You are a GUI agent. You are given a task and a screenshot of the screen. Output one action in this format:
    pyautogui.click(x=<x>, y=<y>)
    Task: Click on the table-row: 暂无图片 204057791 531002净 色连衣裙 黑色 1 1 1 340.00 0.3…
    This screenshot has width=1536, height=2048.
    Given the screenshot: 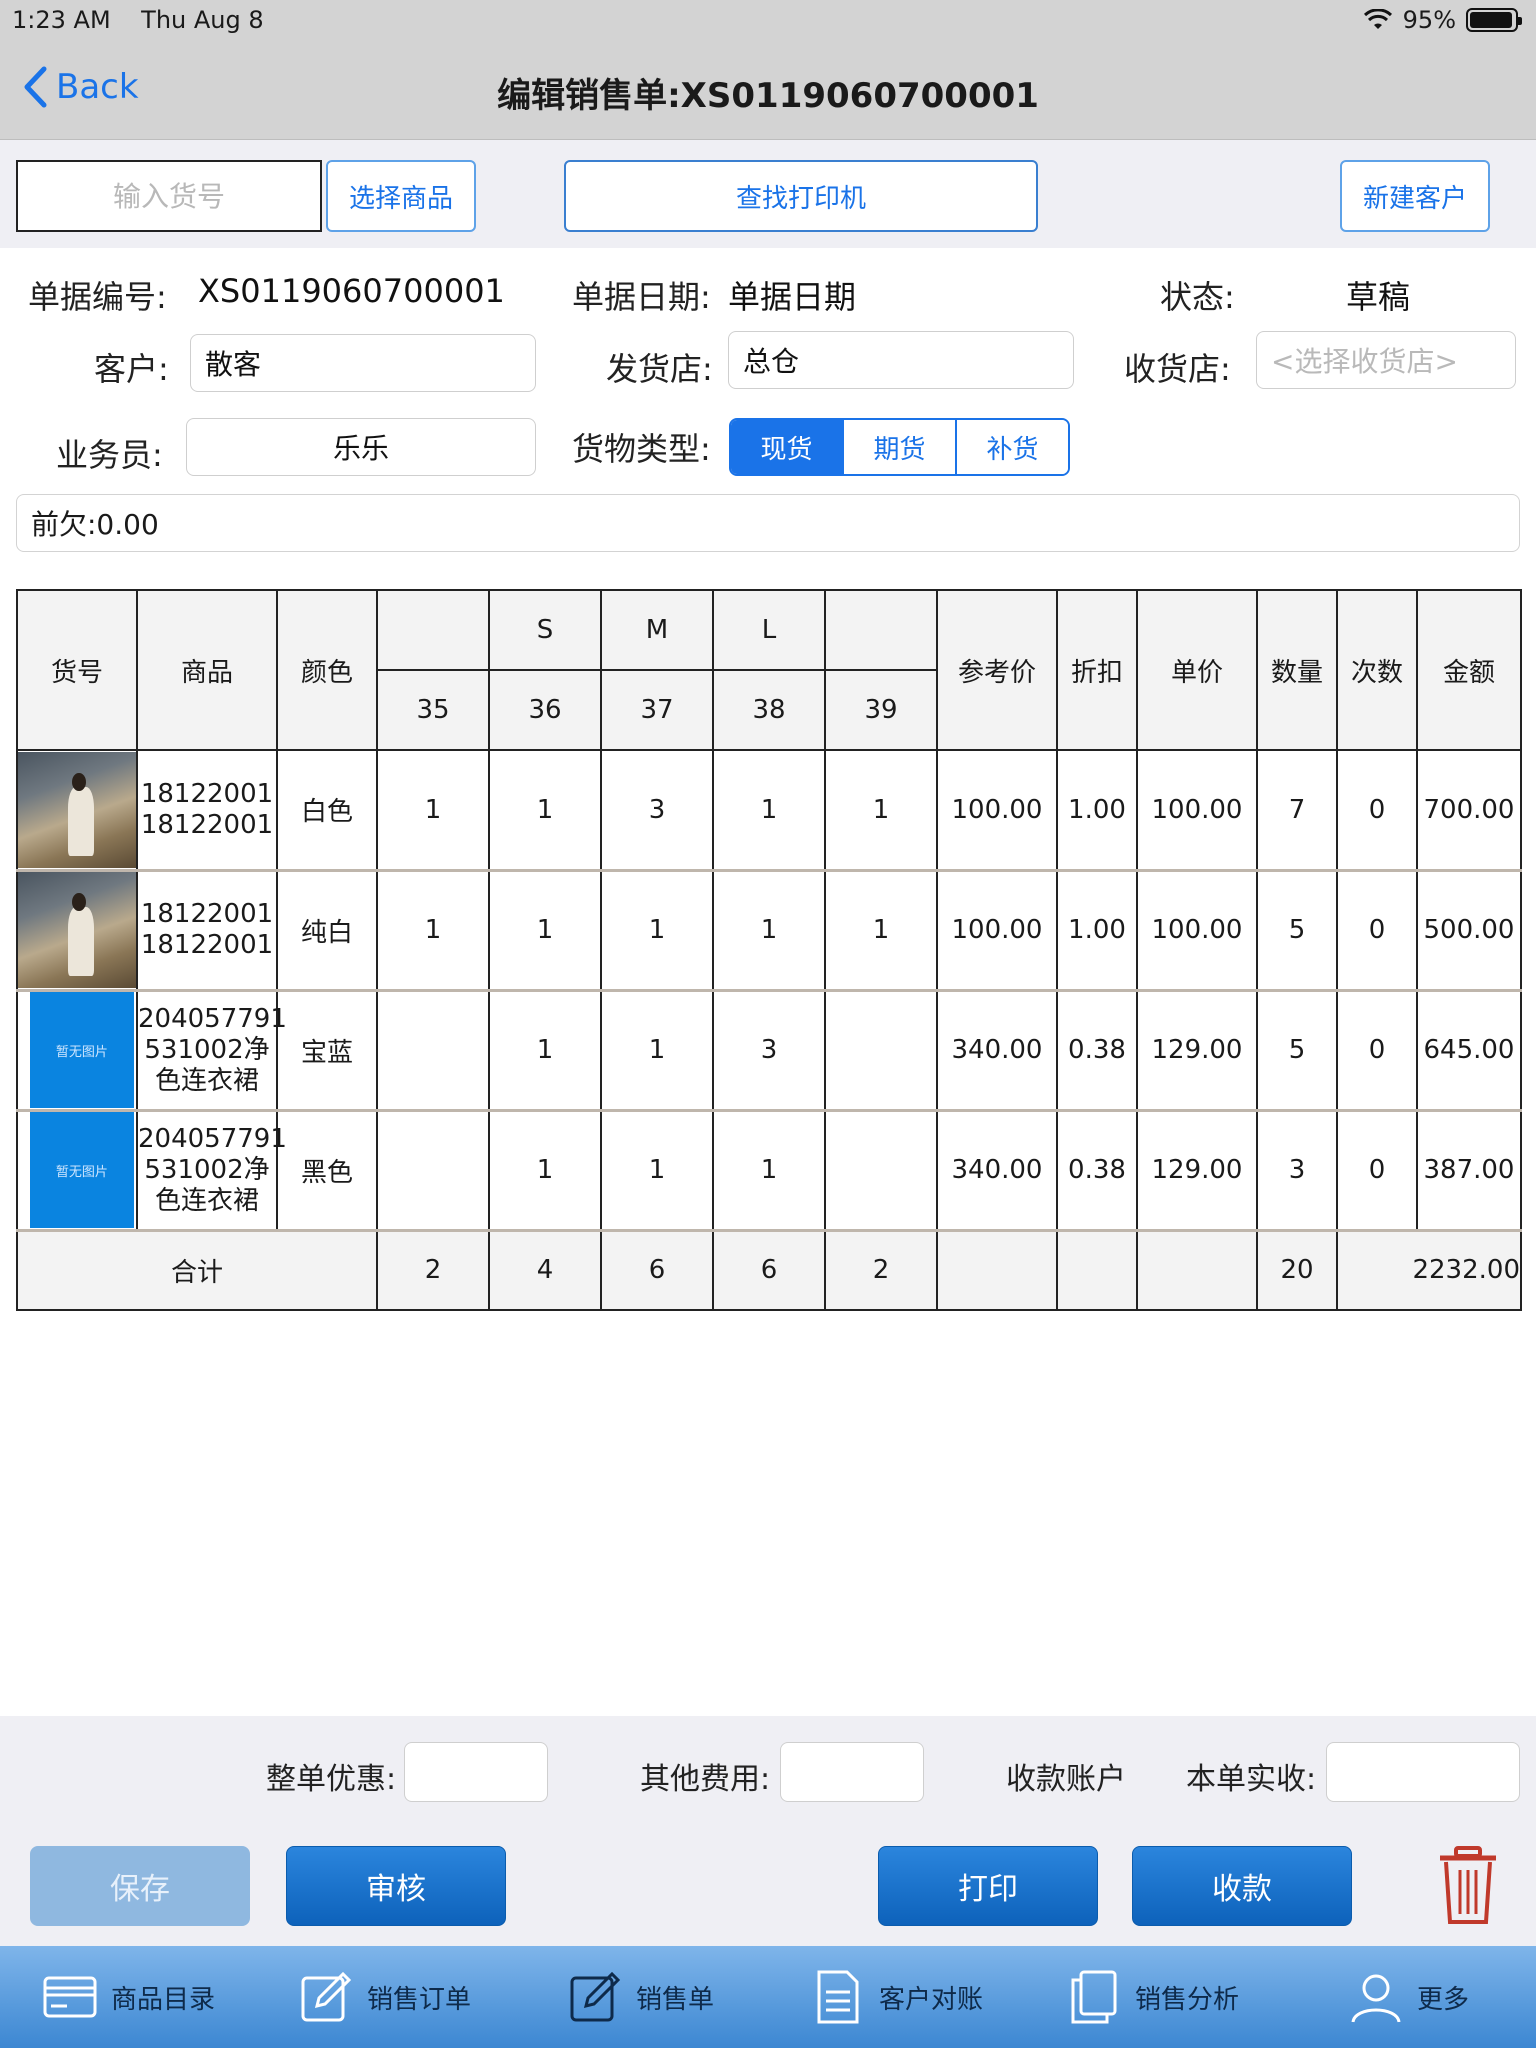 What is the action you would take?
    pyautogui.click(x=769, y=1170)
    